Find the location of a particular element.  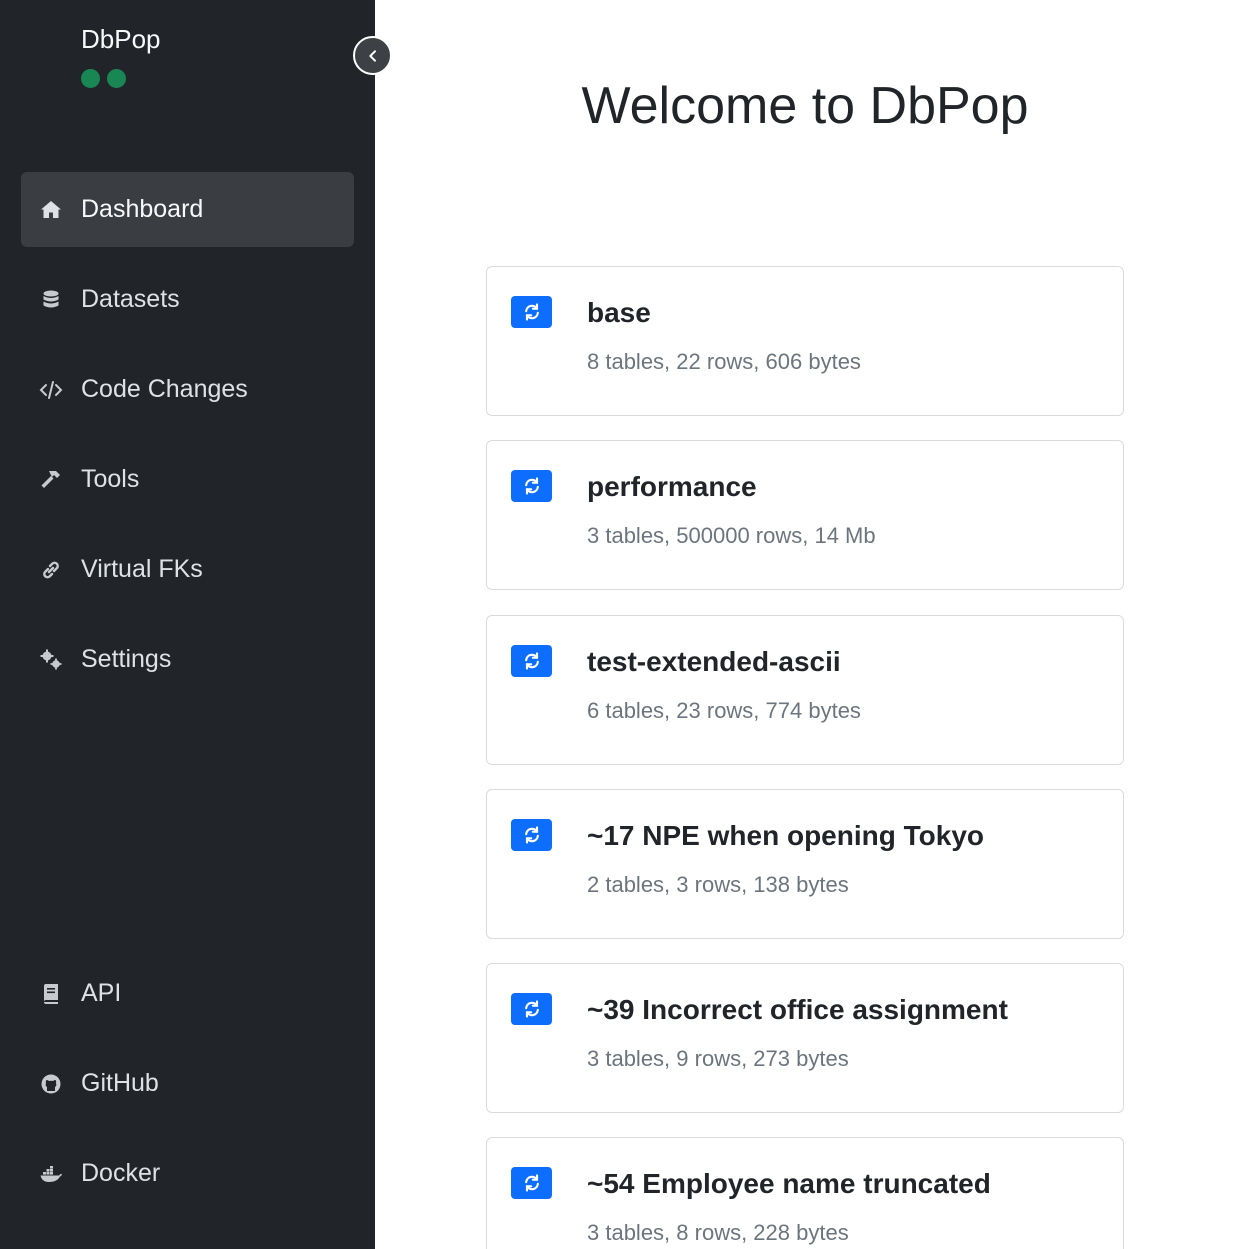

dataset-card: base 8 tables, 22 rows, 606 bytes is located at coordinates (805, 341).